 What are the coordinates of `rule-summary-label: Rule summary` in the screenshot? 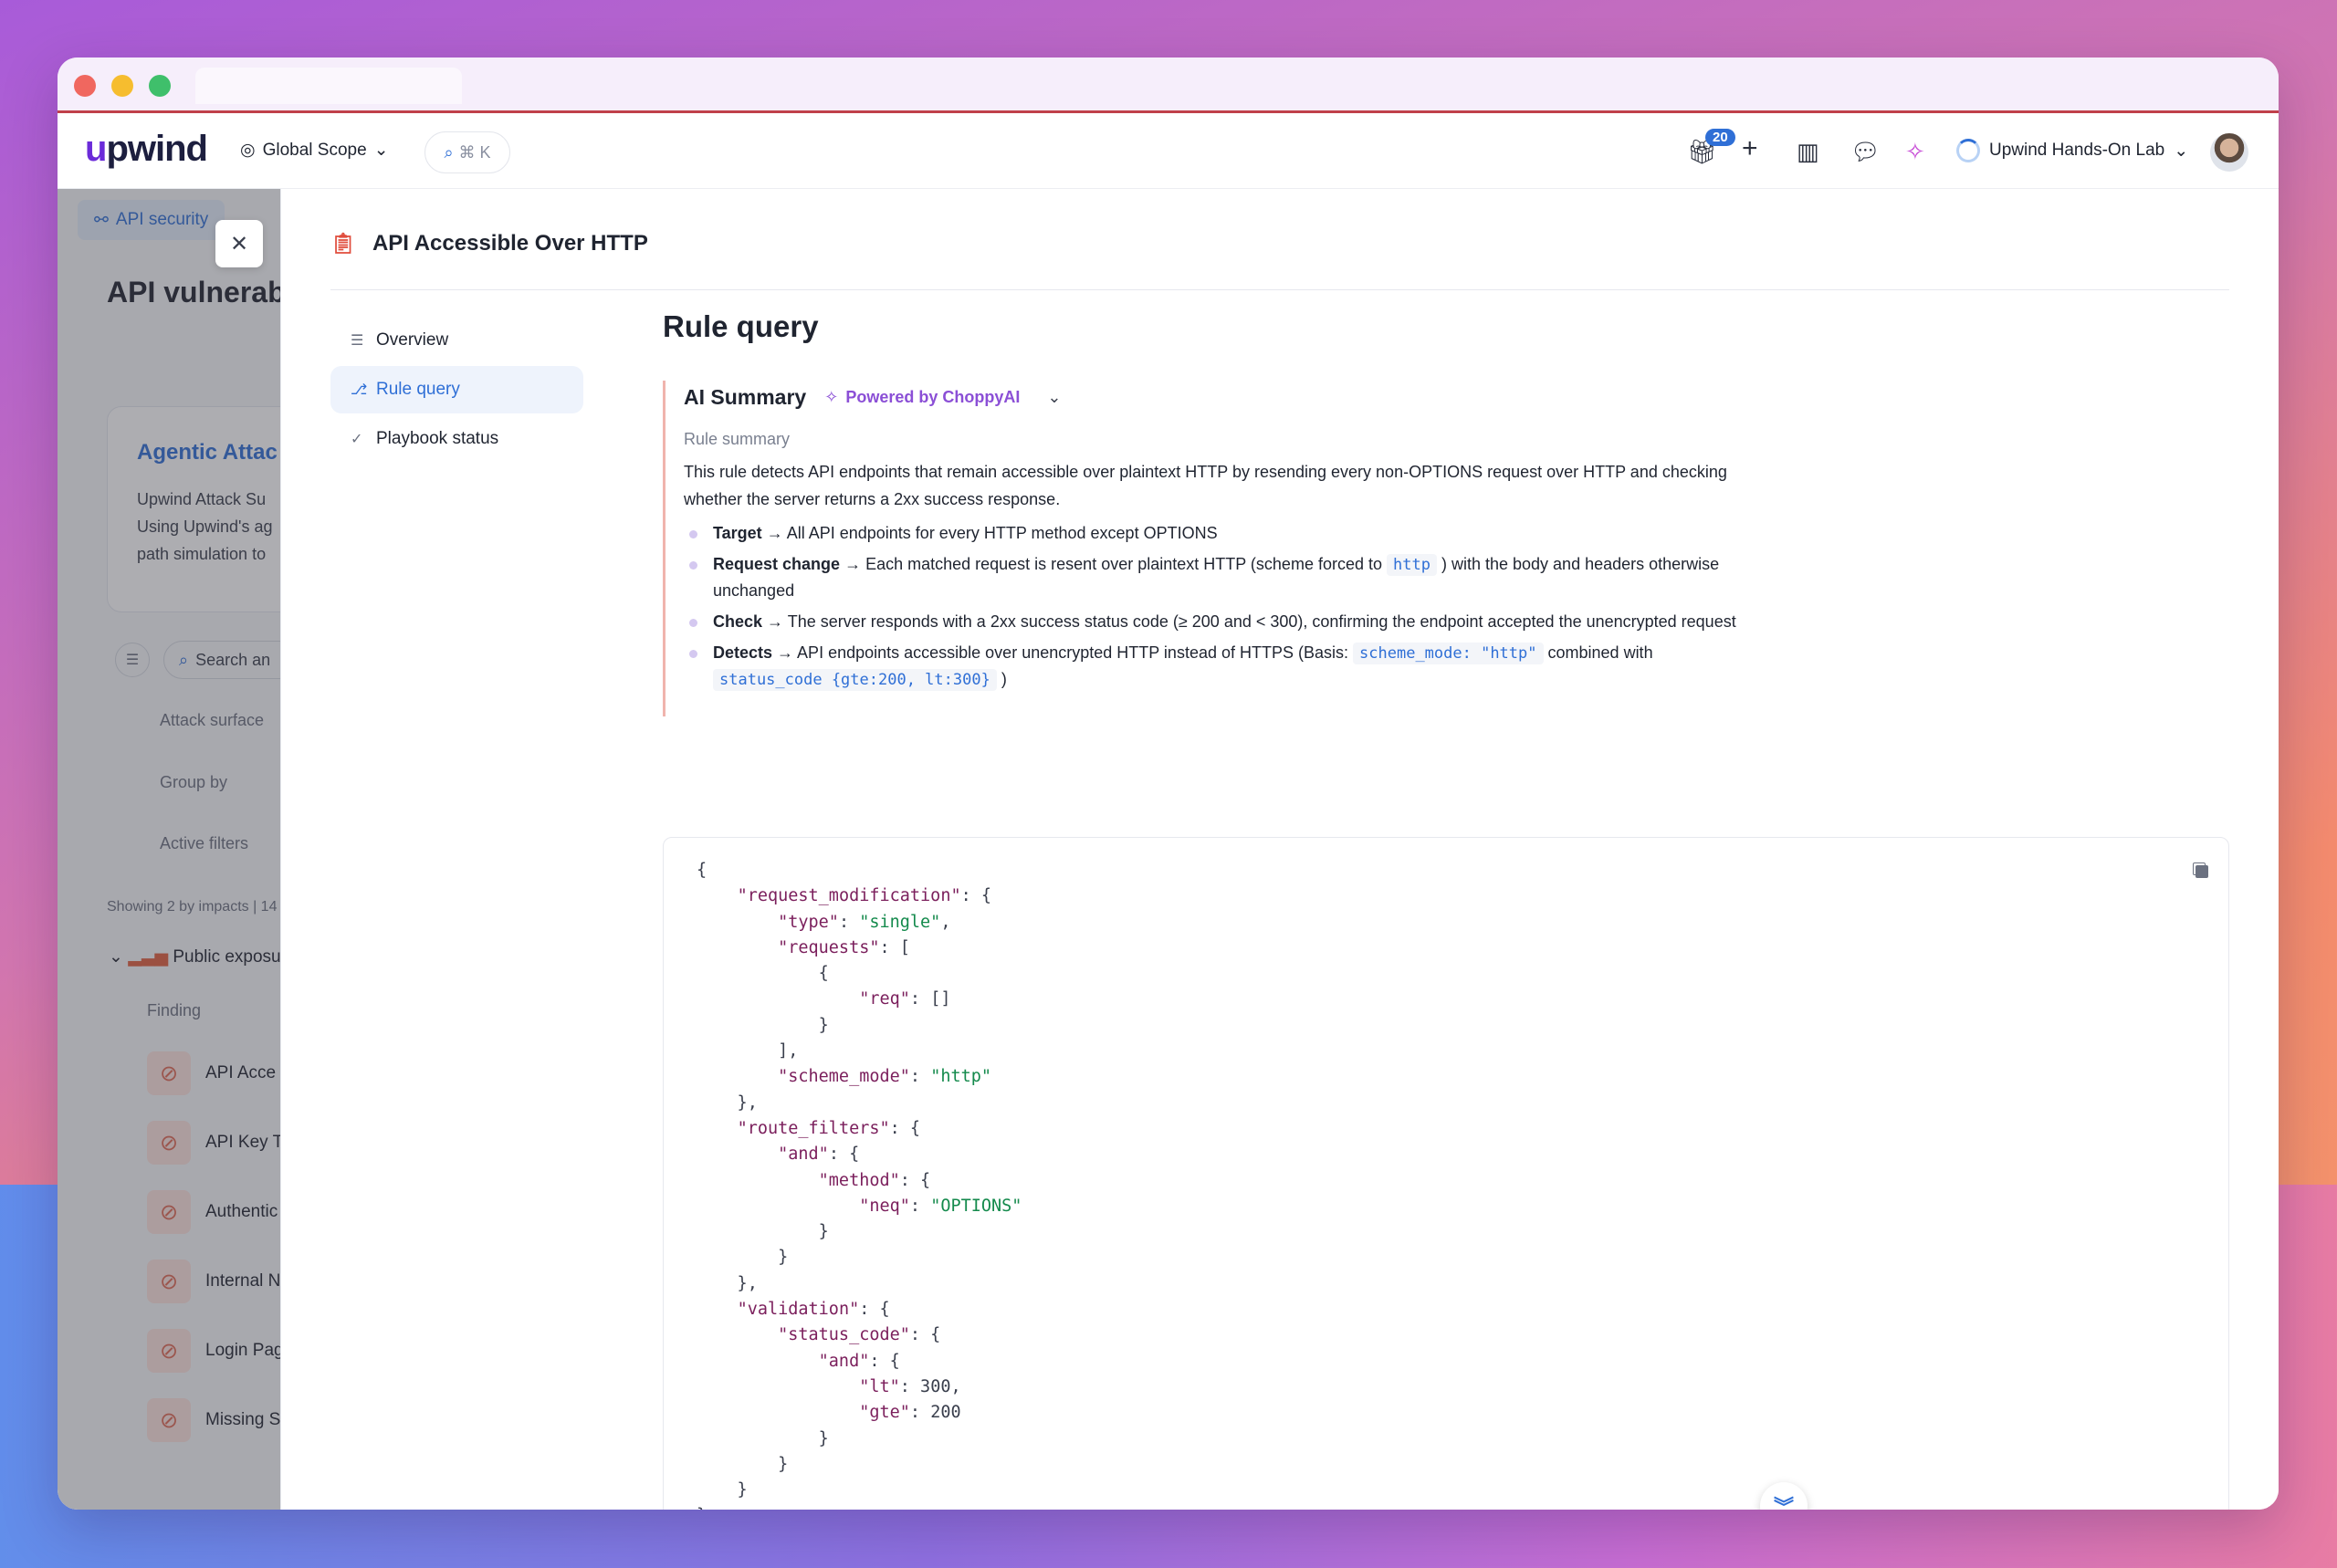 It's located at (737, 439).